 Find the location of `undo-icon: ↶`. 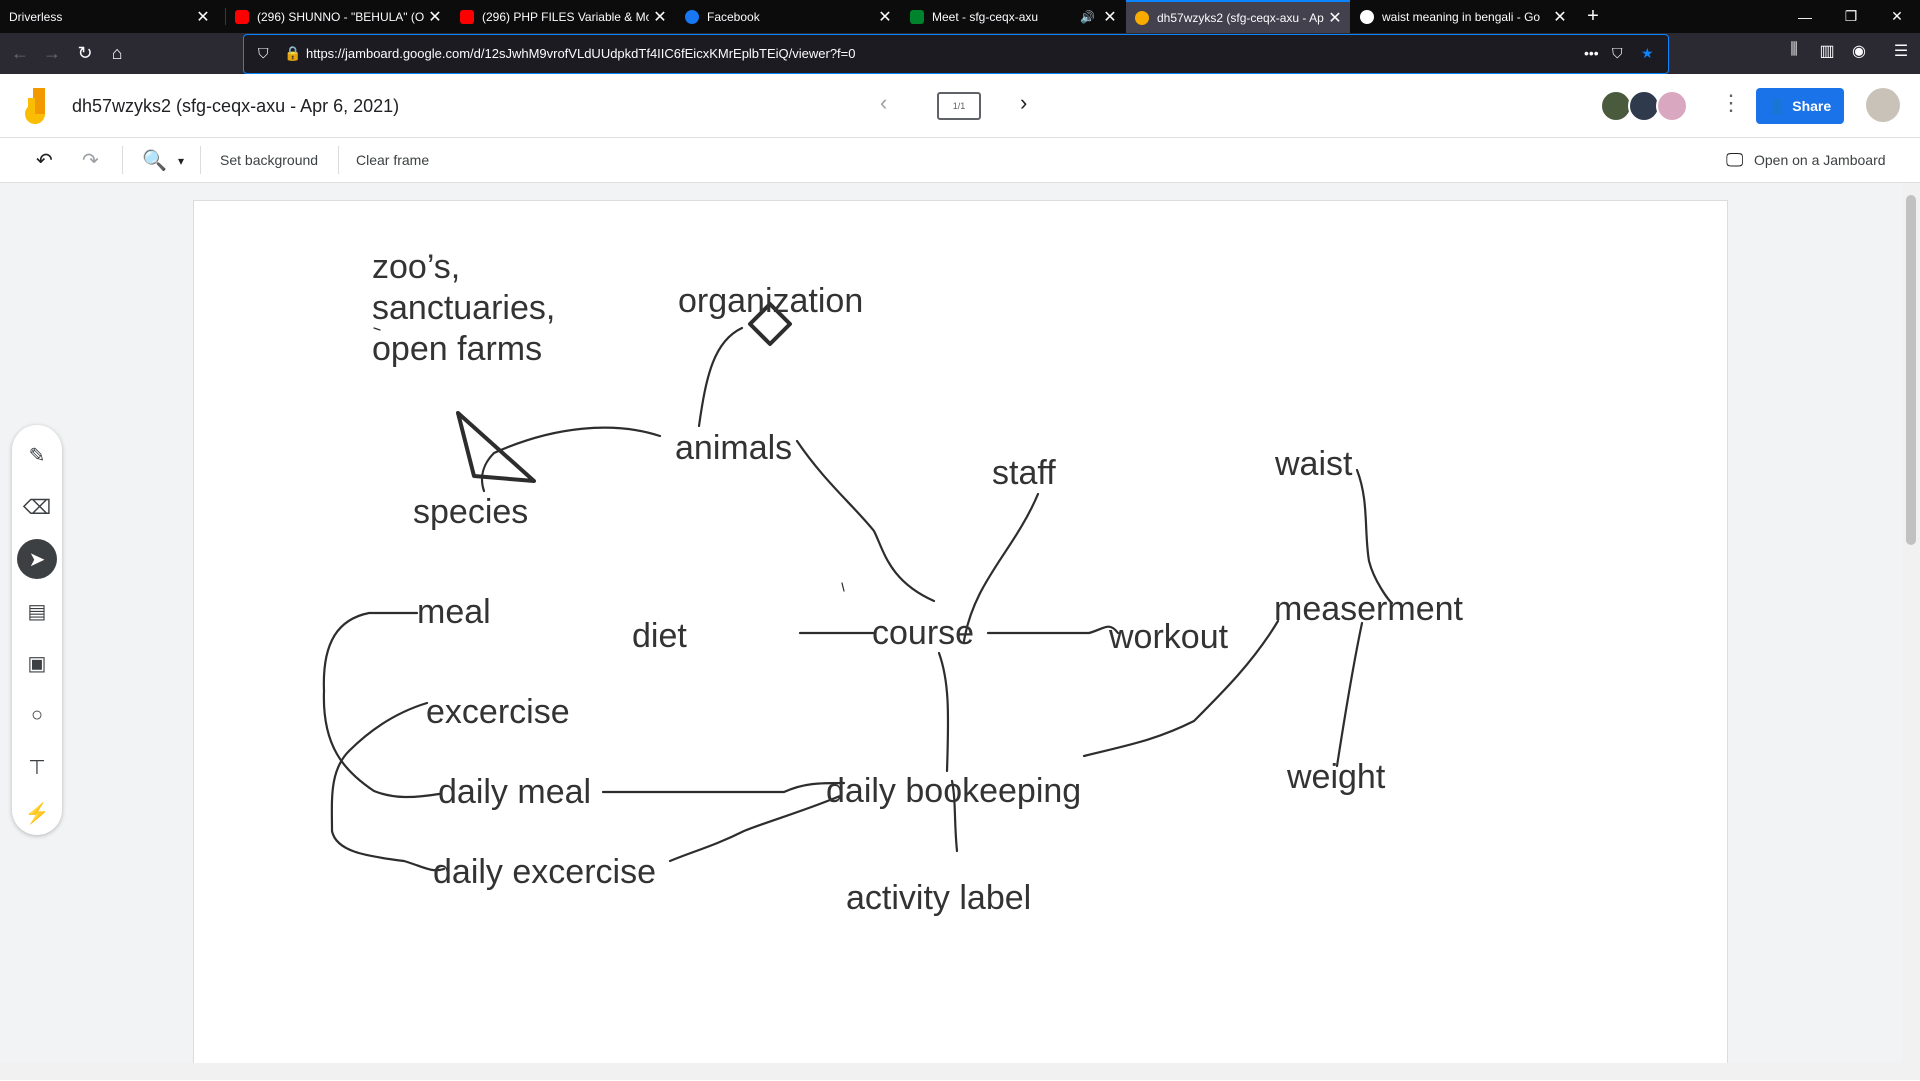

undo-icon: ↶ is located at coordinates (44, 160).